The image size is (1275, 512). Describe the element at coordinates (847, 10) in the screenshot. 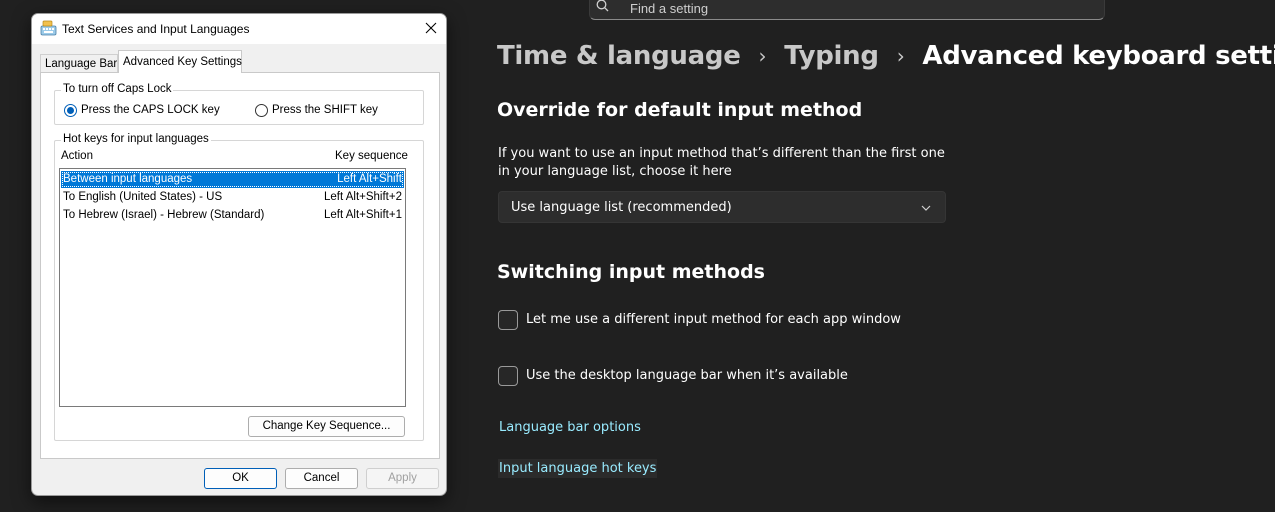

I see `search-box: Find a setting` at that location.